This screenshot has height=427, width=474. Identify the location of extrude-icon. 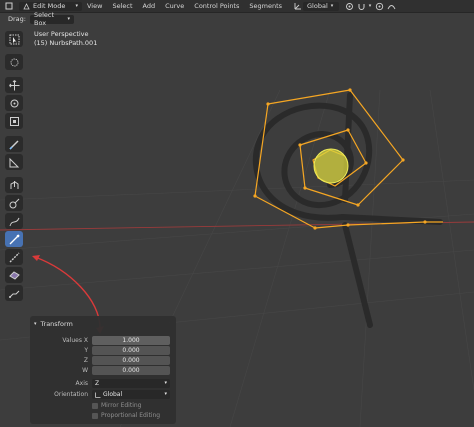
(14, 184).